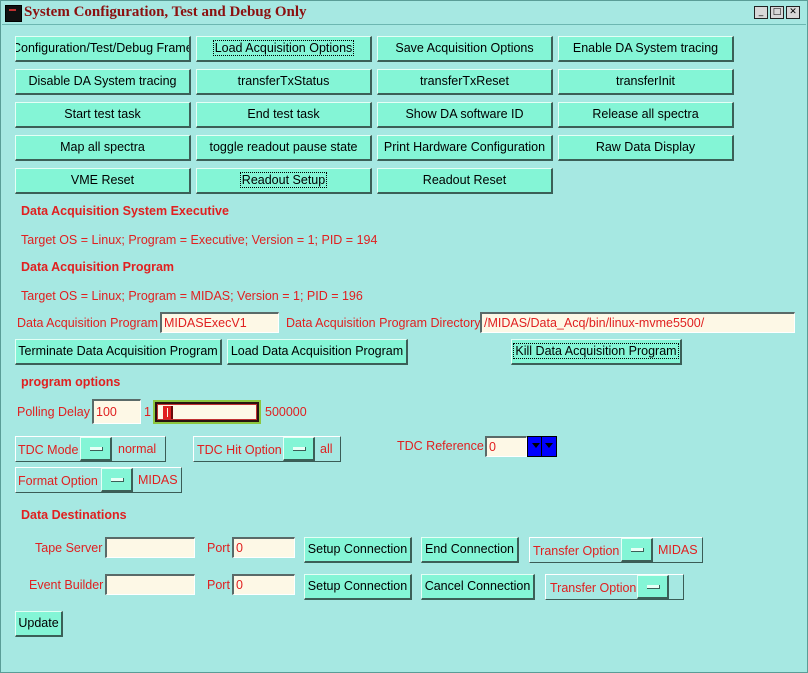  Describe the element at coordinates (103, 115) in the screenshot. I see `start-test-task-button: Start test task` at that location.